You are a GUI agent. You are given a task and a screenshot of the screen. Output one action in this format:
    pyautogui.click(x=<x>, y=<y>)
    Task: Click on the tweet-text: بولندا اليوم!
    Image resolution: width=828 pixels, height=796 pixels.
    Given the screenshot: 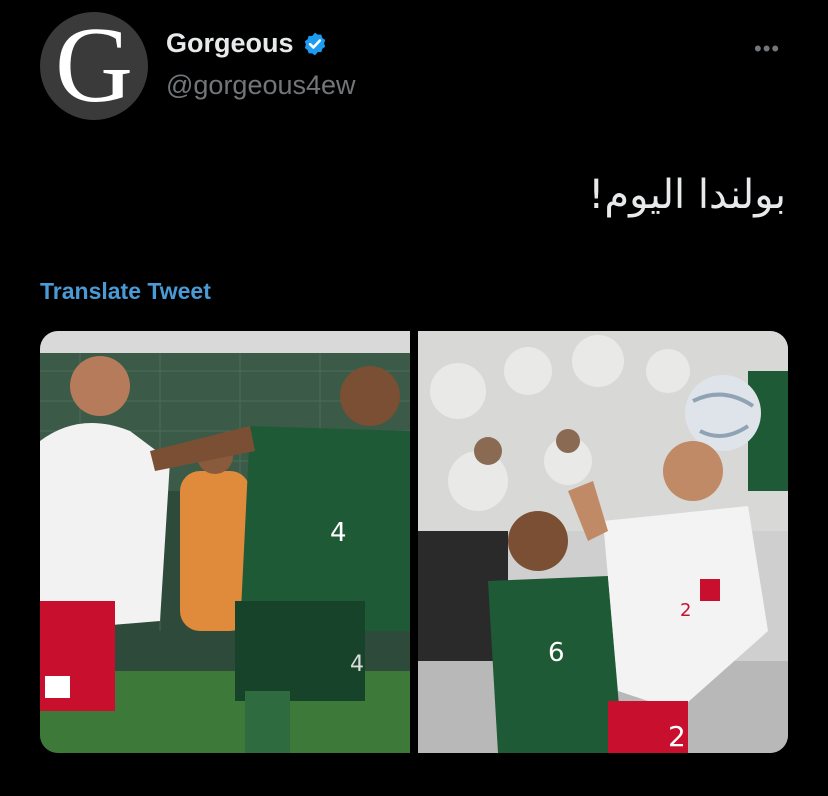 What is the action you would take?
    pyautogui.click(x=687, y=195)
    